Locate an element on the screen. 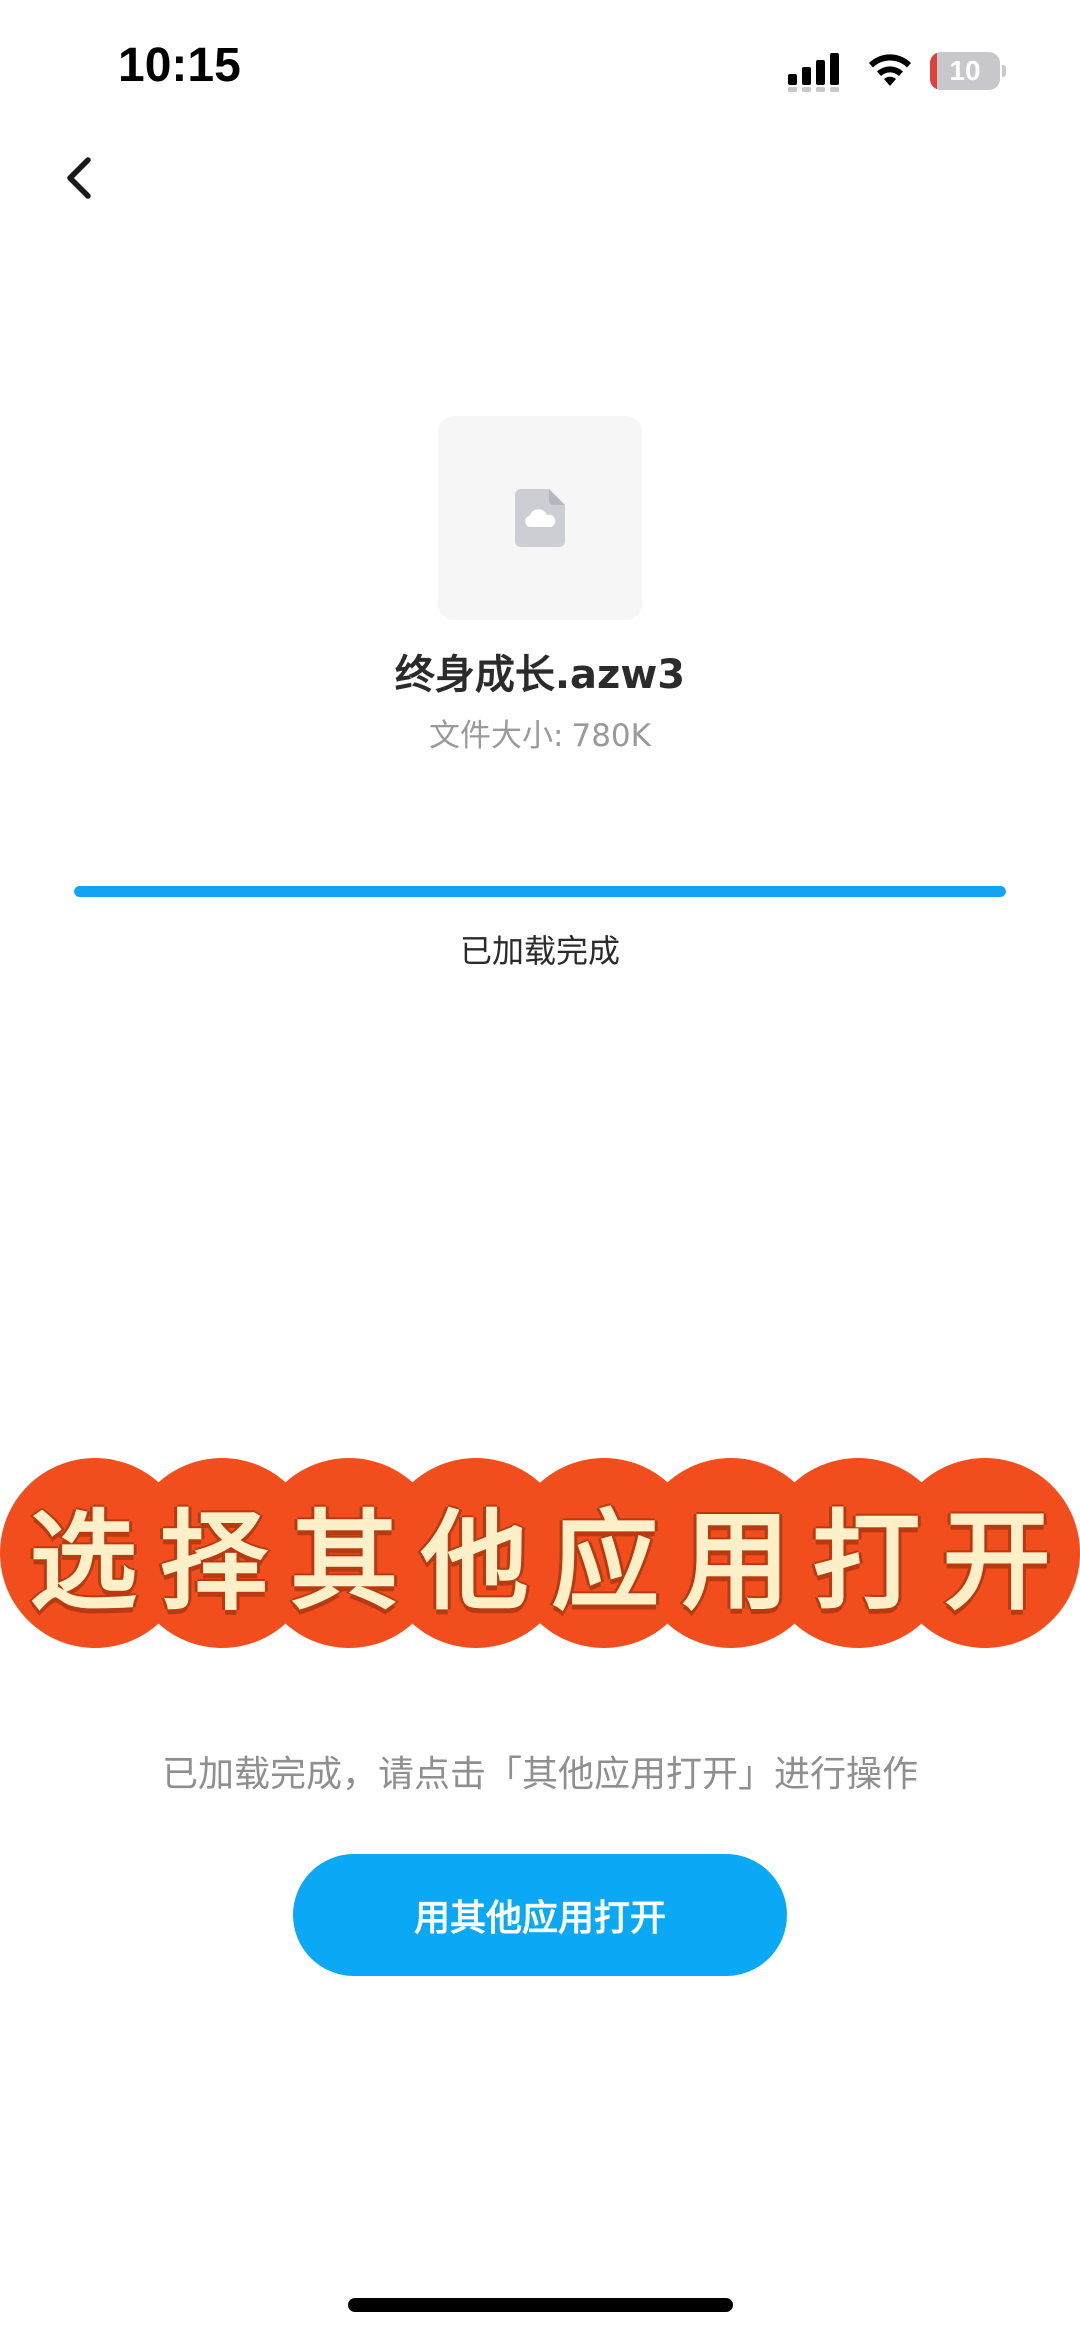 This screenshot has height=2337, width=1080. chevron-left-icon is located at coordinates (79, 178).